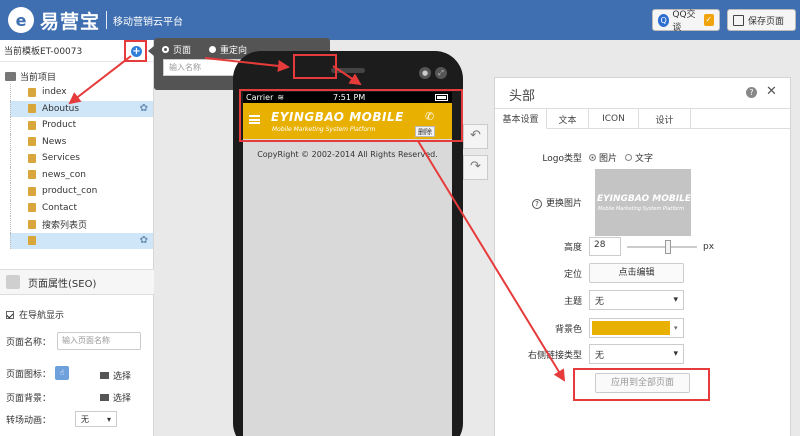 The image size is (800, 436). Describe the element at coordinates (54, 92) in the screenshot. I see `tree-item-label: index` at that location.